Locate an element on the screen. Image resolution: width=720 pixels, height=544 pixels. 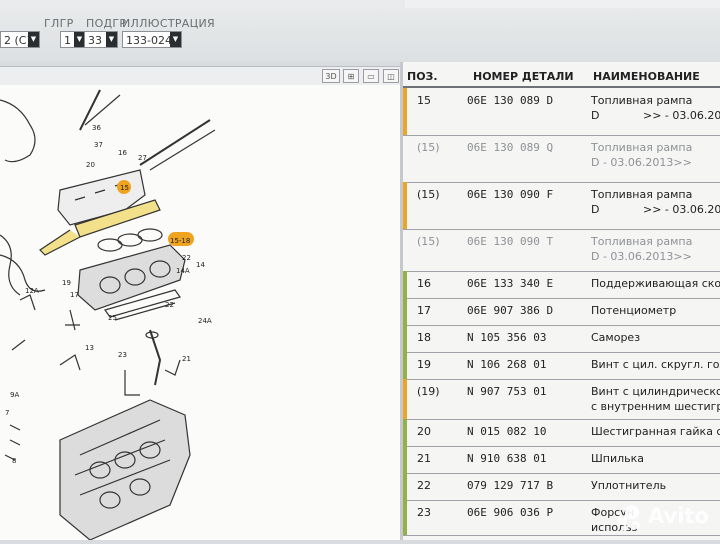
view-3d-button: 3D is located at coordinates (331, 76).